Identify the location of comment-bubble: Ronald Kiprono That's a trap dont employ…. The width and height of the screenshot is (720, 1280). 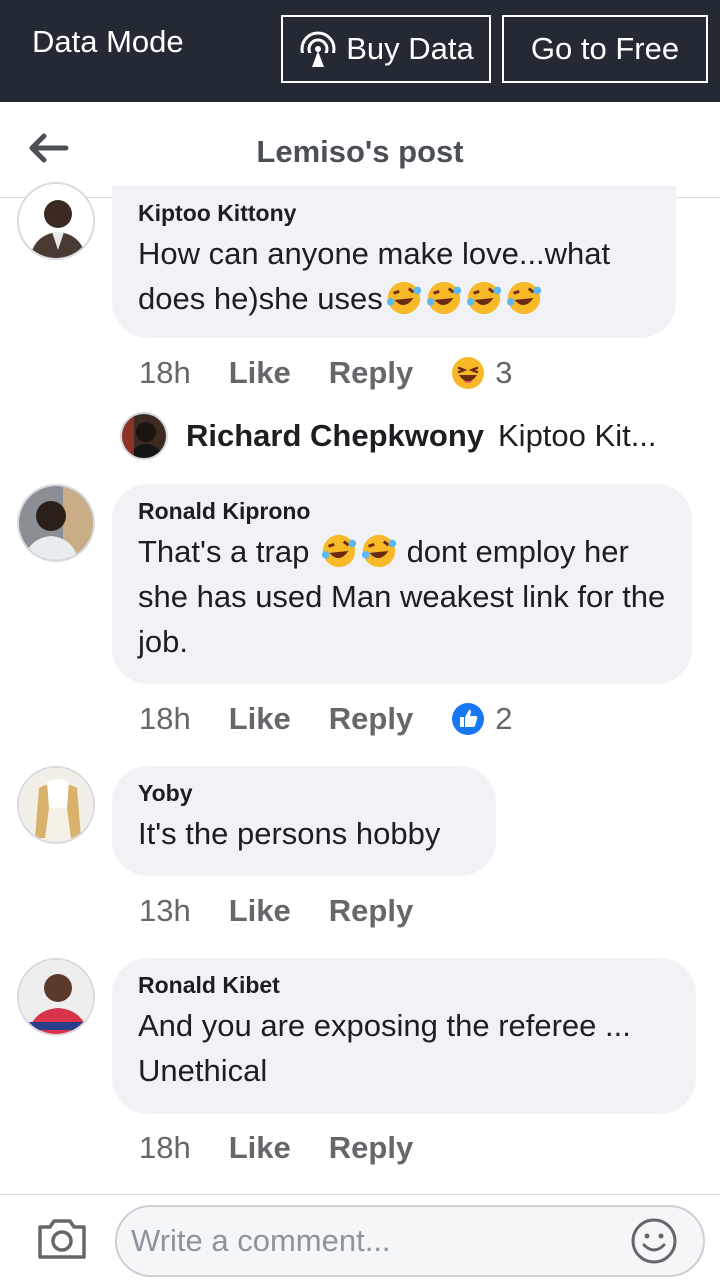
(402, 584).